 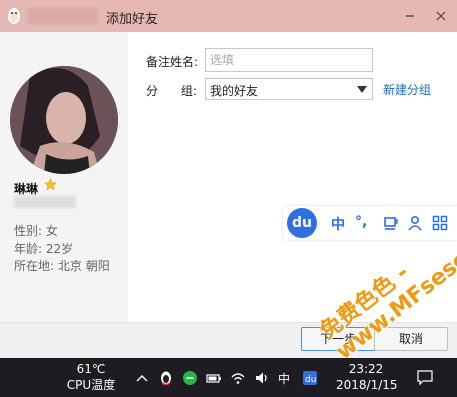 I want to click on gender-row: 性别: 女, so click(x=36, y=230).